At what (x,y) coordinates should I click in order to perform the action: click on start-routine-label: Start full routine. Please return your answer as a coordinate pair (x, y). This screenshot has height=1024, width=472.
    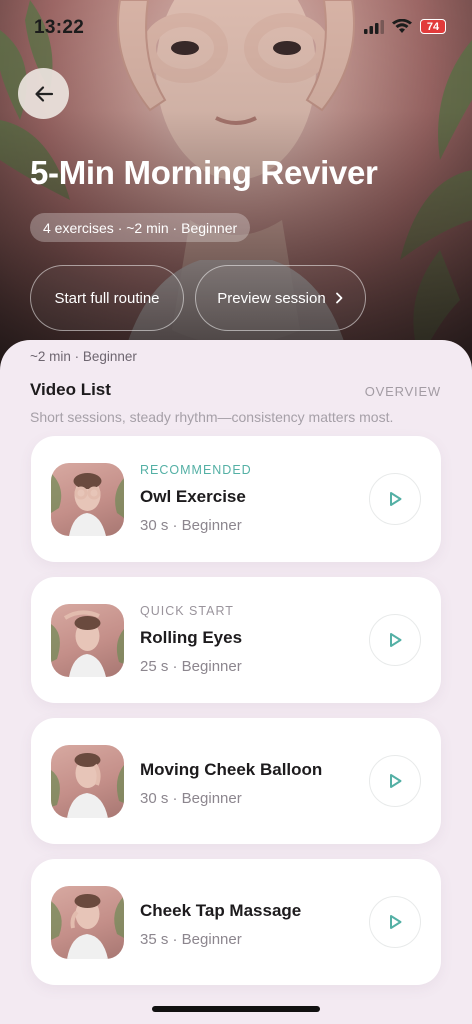
    Looking at the image, I should click on (107, 298).